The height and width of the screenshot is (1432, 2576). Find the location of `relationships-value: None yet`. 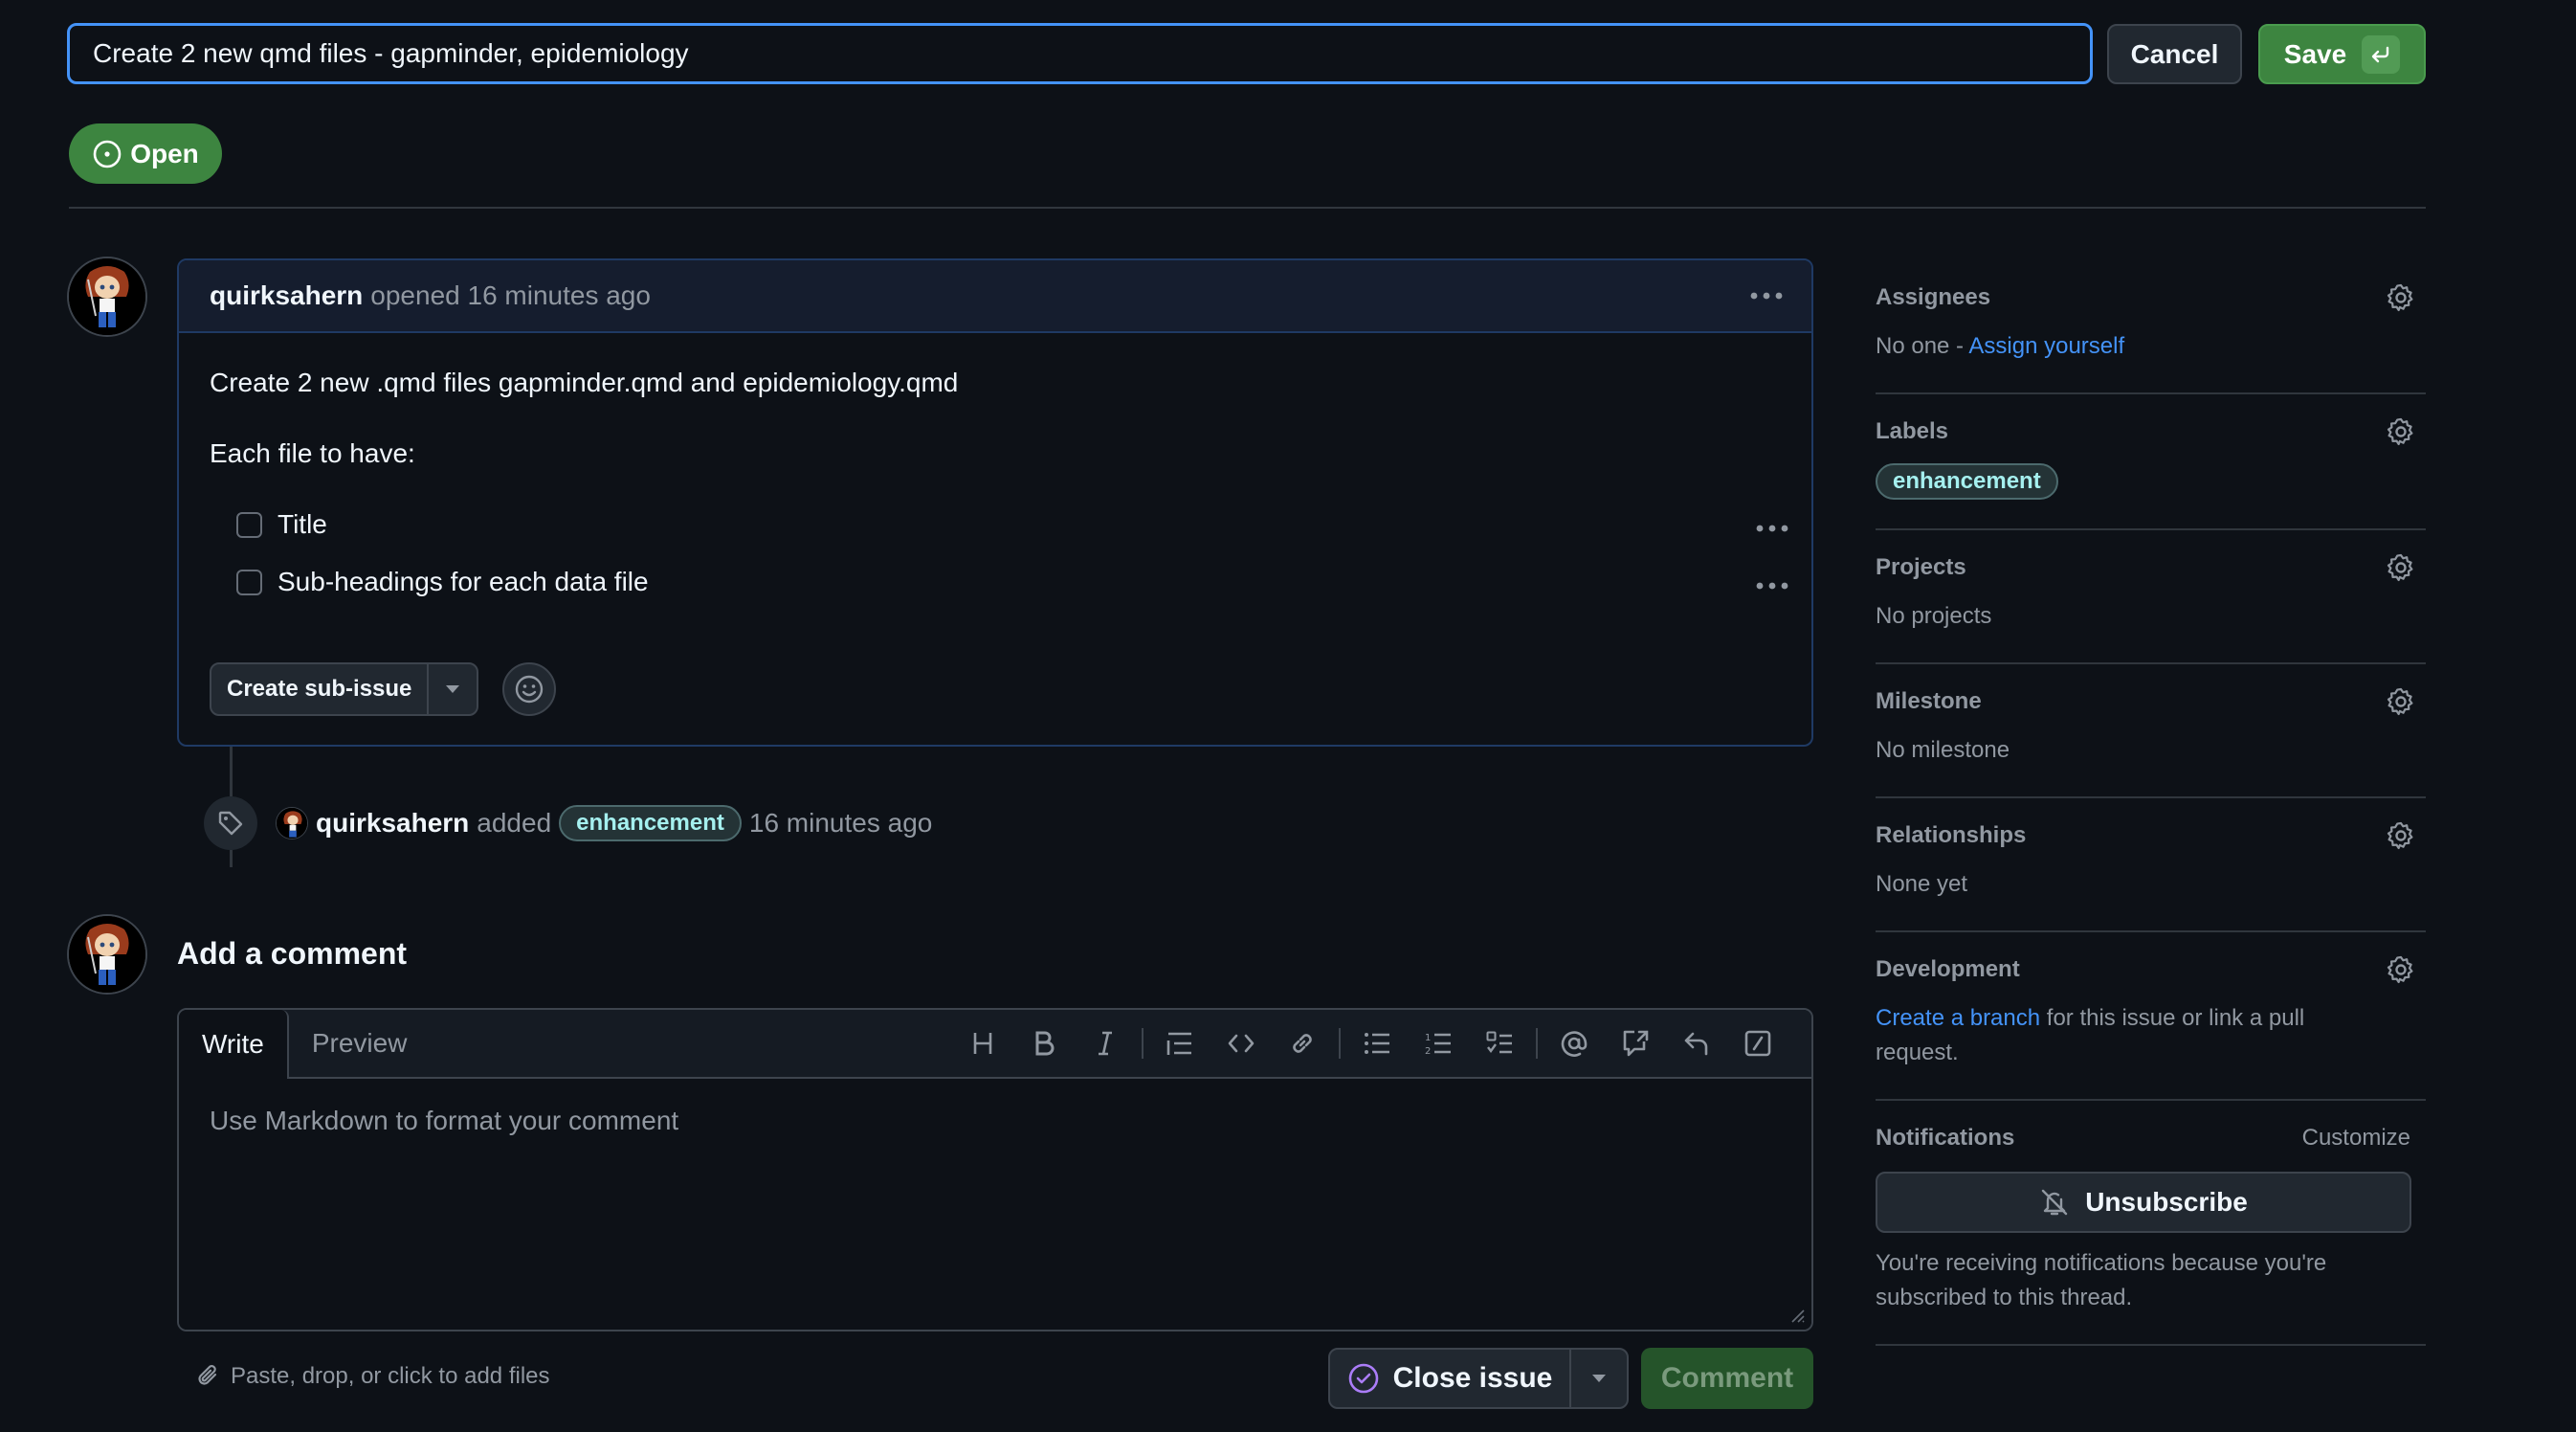

relationships-value: None yet is located at coordinates (1922, 884).